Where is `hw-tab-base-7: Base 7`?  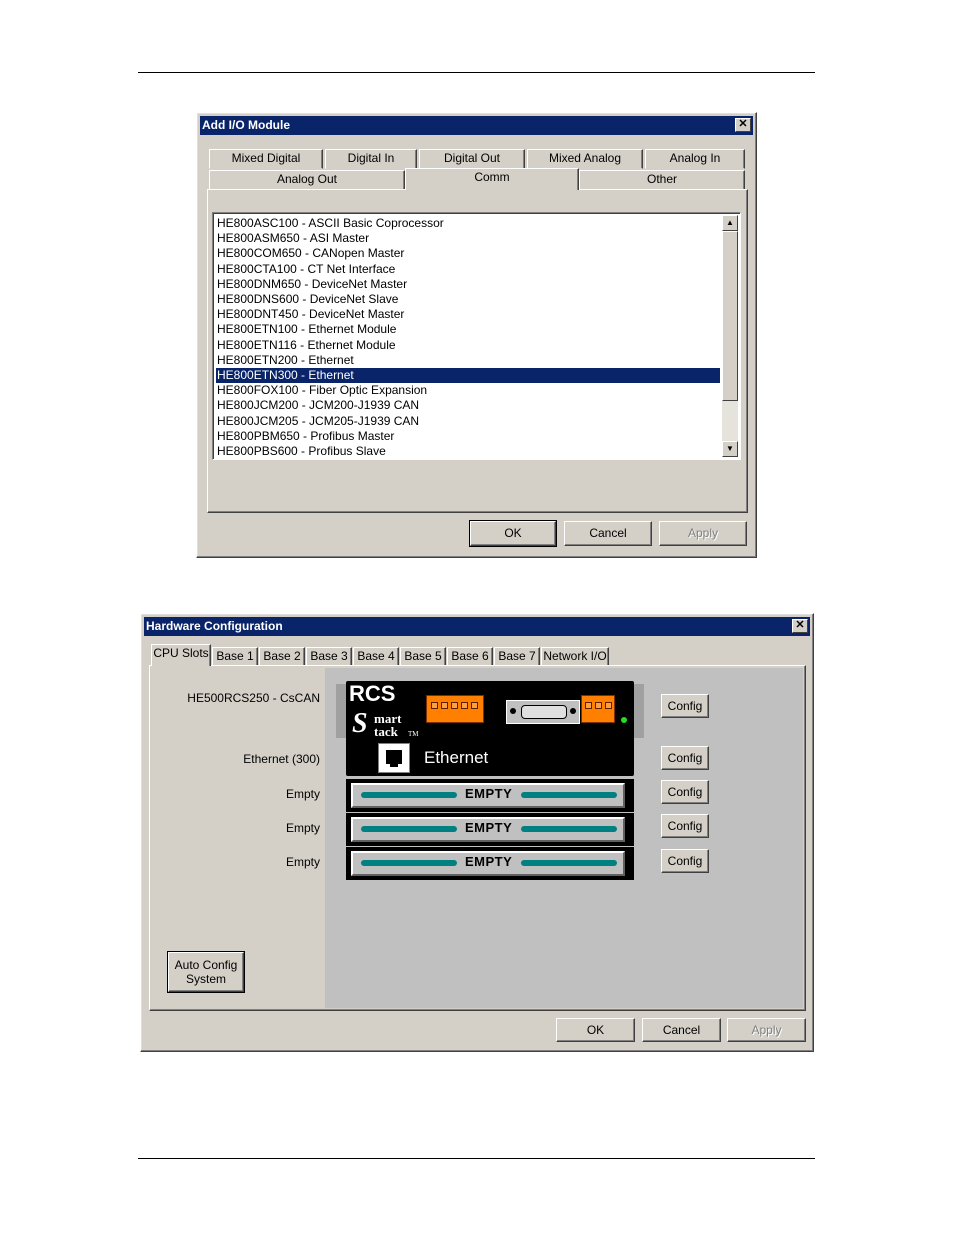 hw-tab-base-7: Base 7 is located at coordinates (517, 656).